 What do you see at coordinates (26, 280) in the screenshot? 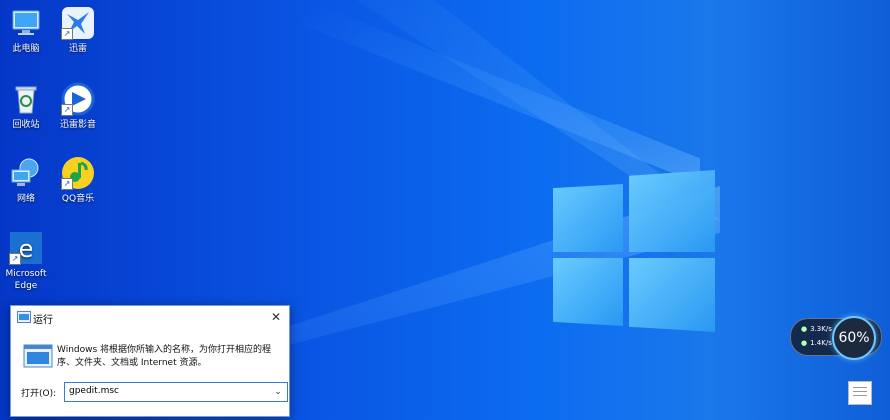
I see `desktop-icon-label: Microsoft Edge` at bounding box center [26, 280].